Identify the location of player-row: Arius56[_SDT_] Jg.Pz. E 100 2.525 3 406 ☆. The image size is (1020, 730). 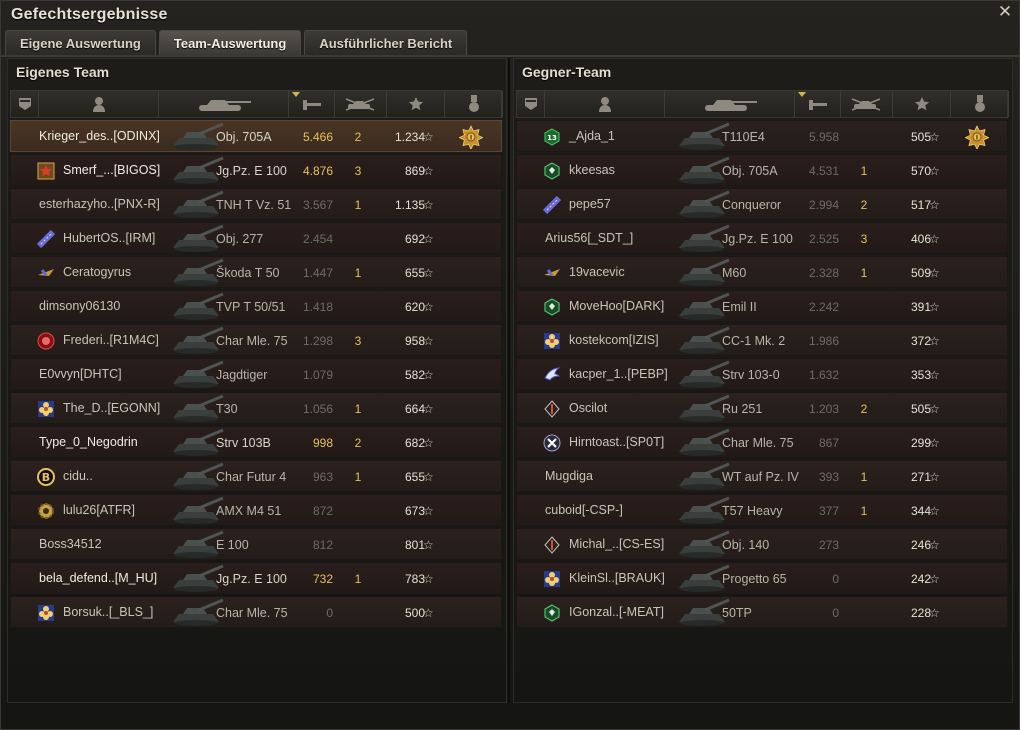
(762, 238).